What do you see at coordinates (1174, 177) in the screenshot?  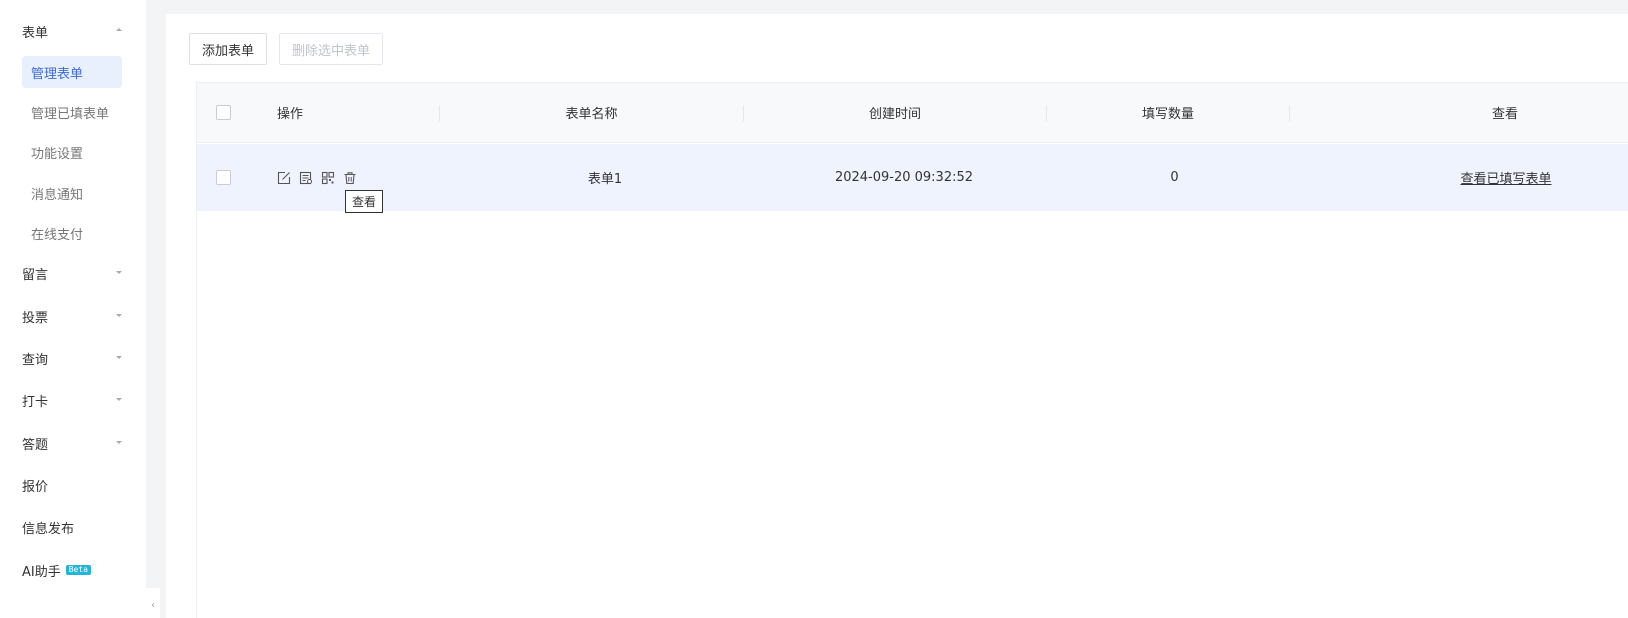 I see `row-fill-count: 0` at bounding box center [1174, 177].